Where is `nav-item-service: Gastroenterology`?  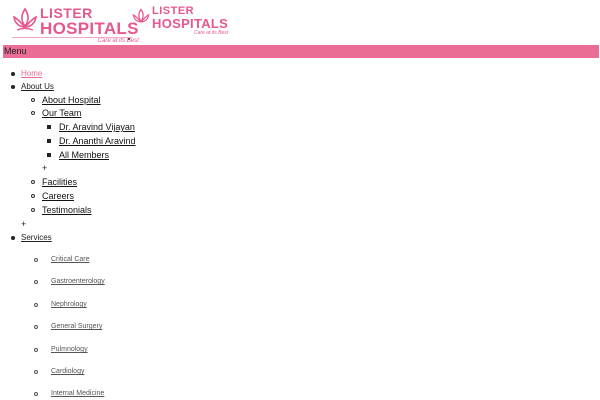 nav-item-service: Gastroenterology is located at coordinates (69, 281).